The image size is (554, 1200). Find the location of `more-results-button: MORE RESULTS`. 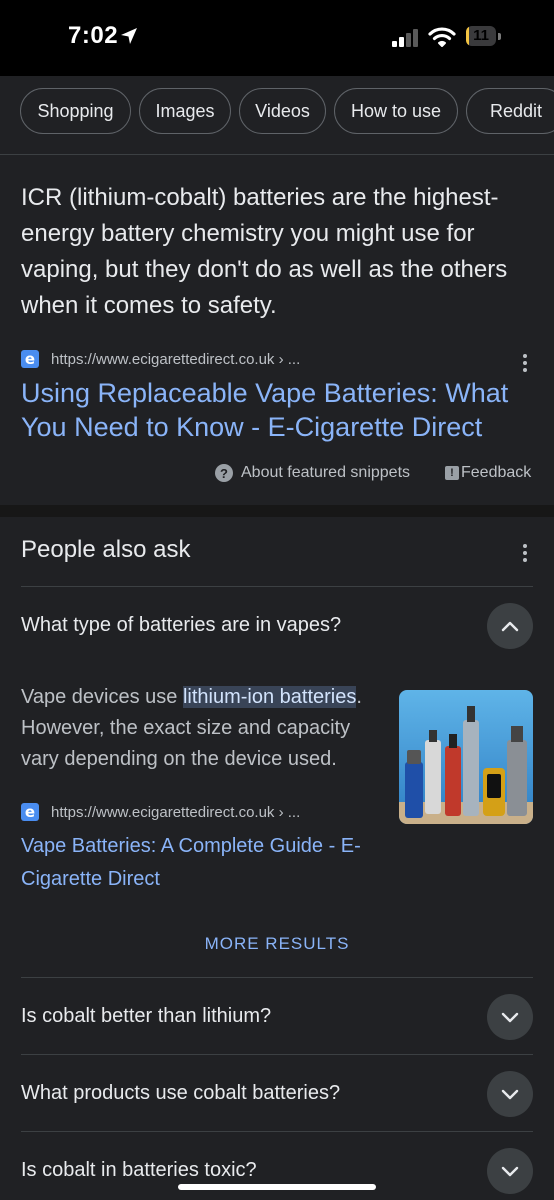

more-results-button: MORE RESULTS is located at coordinates (277, 944).